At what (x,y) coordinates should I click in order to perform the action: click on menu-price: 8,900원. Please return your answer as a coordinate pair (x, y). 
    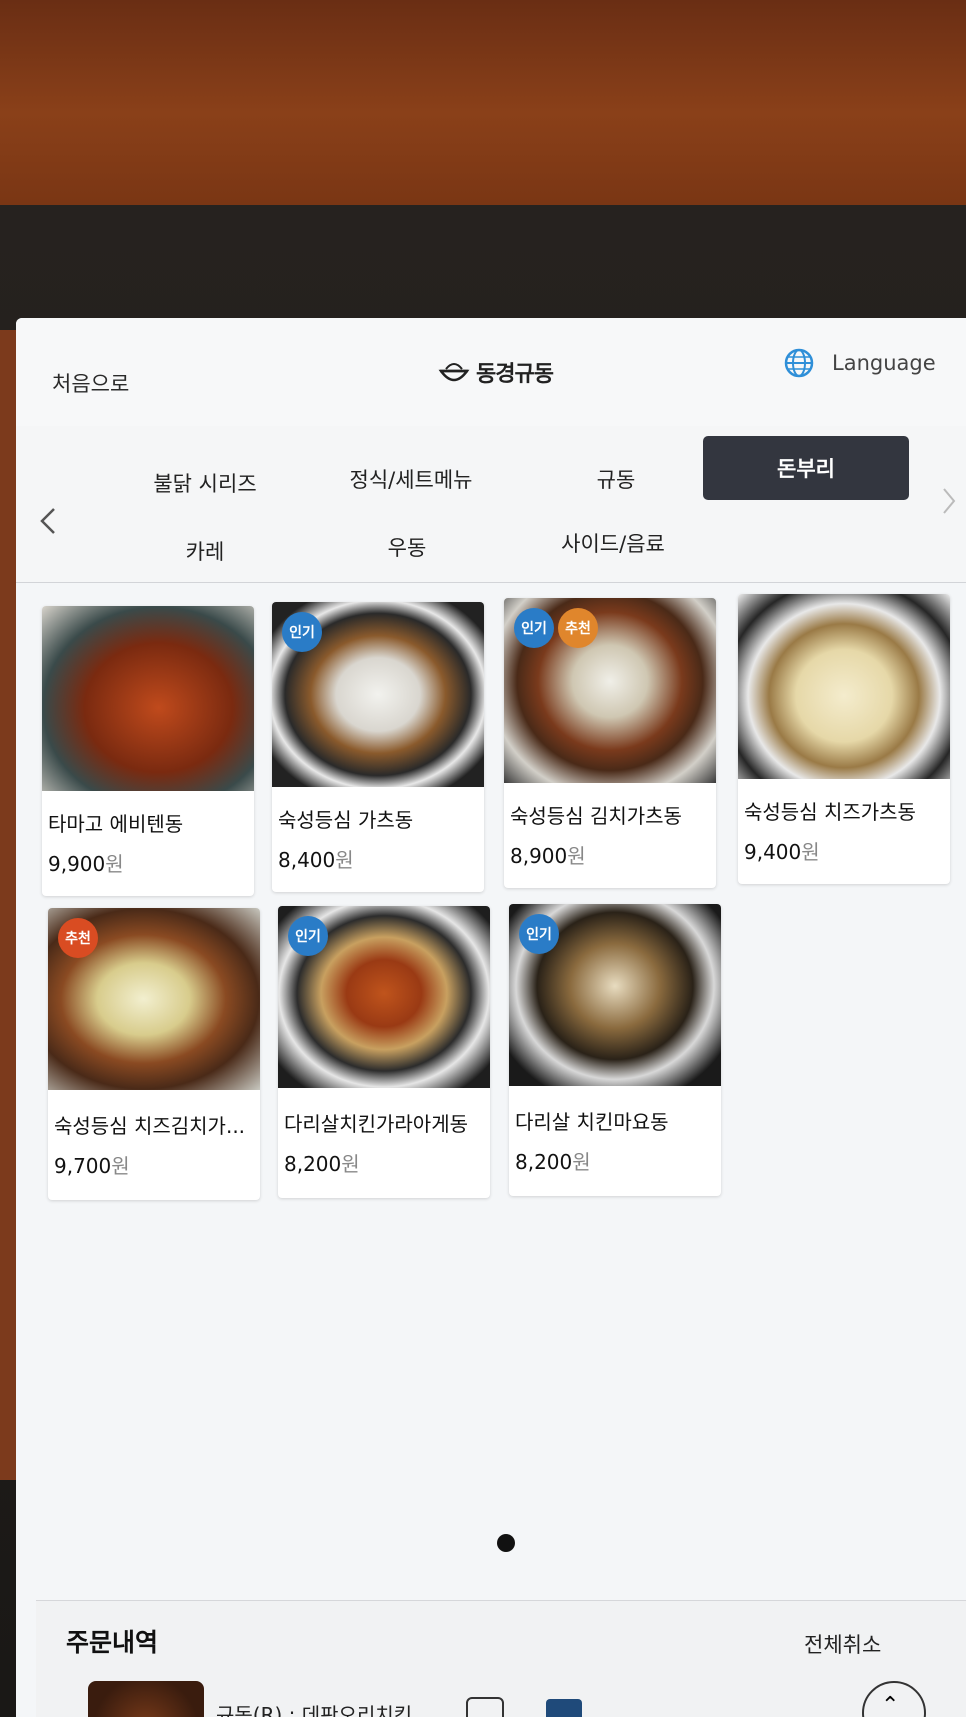
    Looking at the image, I should click on (548, 856).